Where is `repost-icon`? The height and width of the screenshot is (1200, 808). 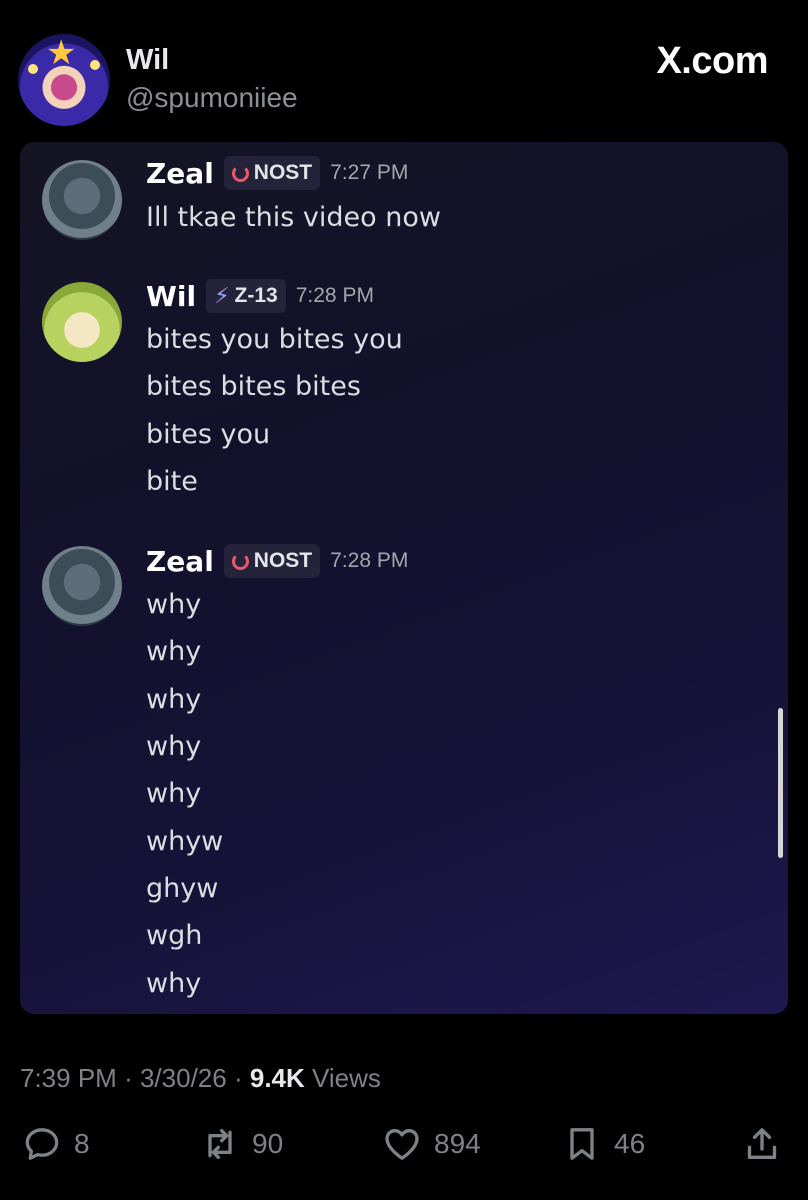 repost-icon is located at coordinates (220, 1144).